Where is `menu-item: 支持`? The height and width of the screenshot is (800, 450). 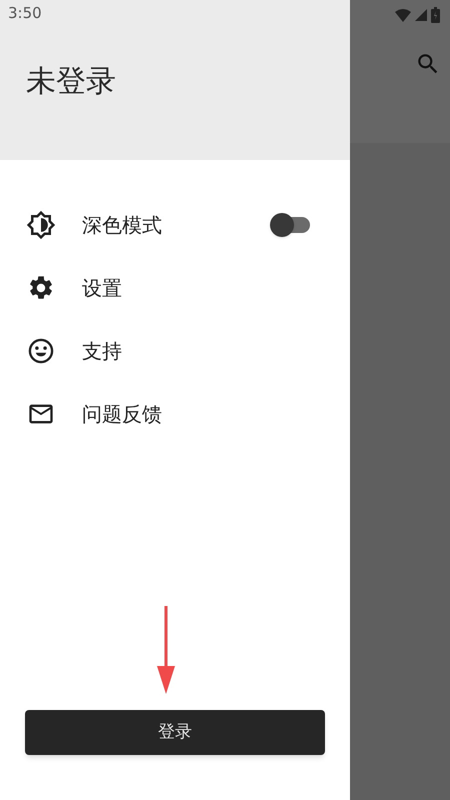
menu-item: 支持 is located at coordinates (175, 350).